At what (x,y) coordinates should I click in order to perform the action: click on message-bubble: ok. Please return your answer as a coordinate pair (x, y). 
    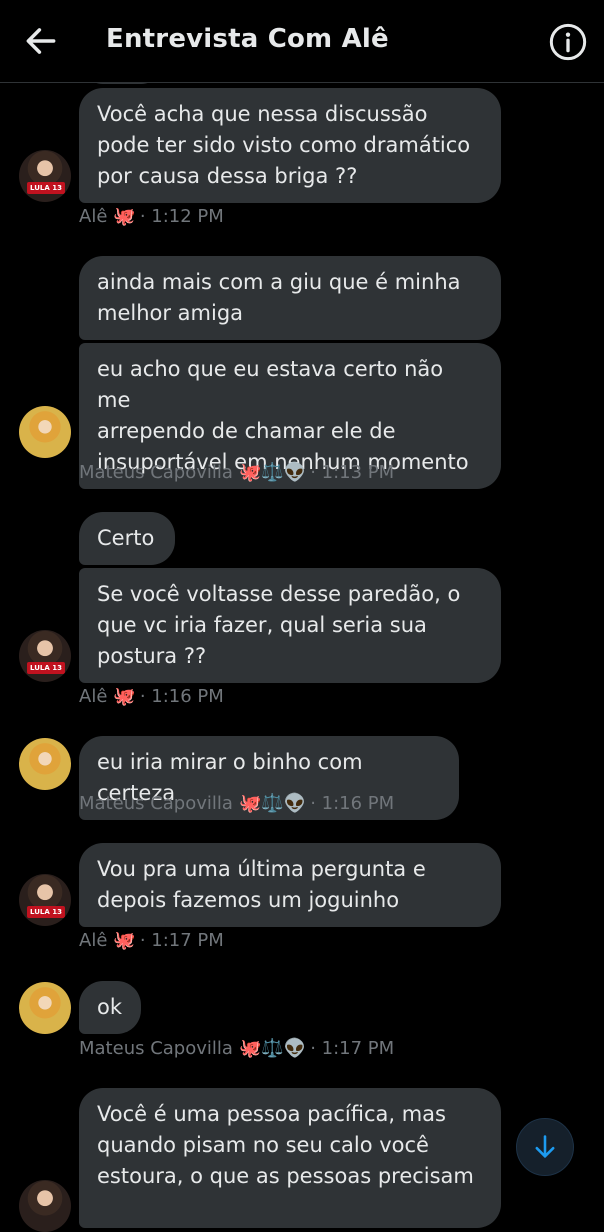
    Looking at the image, I should click on (110, 1007).